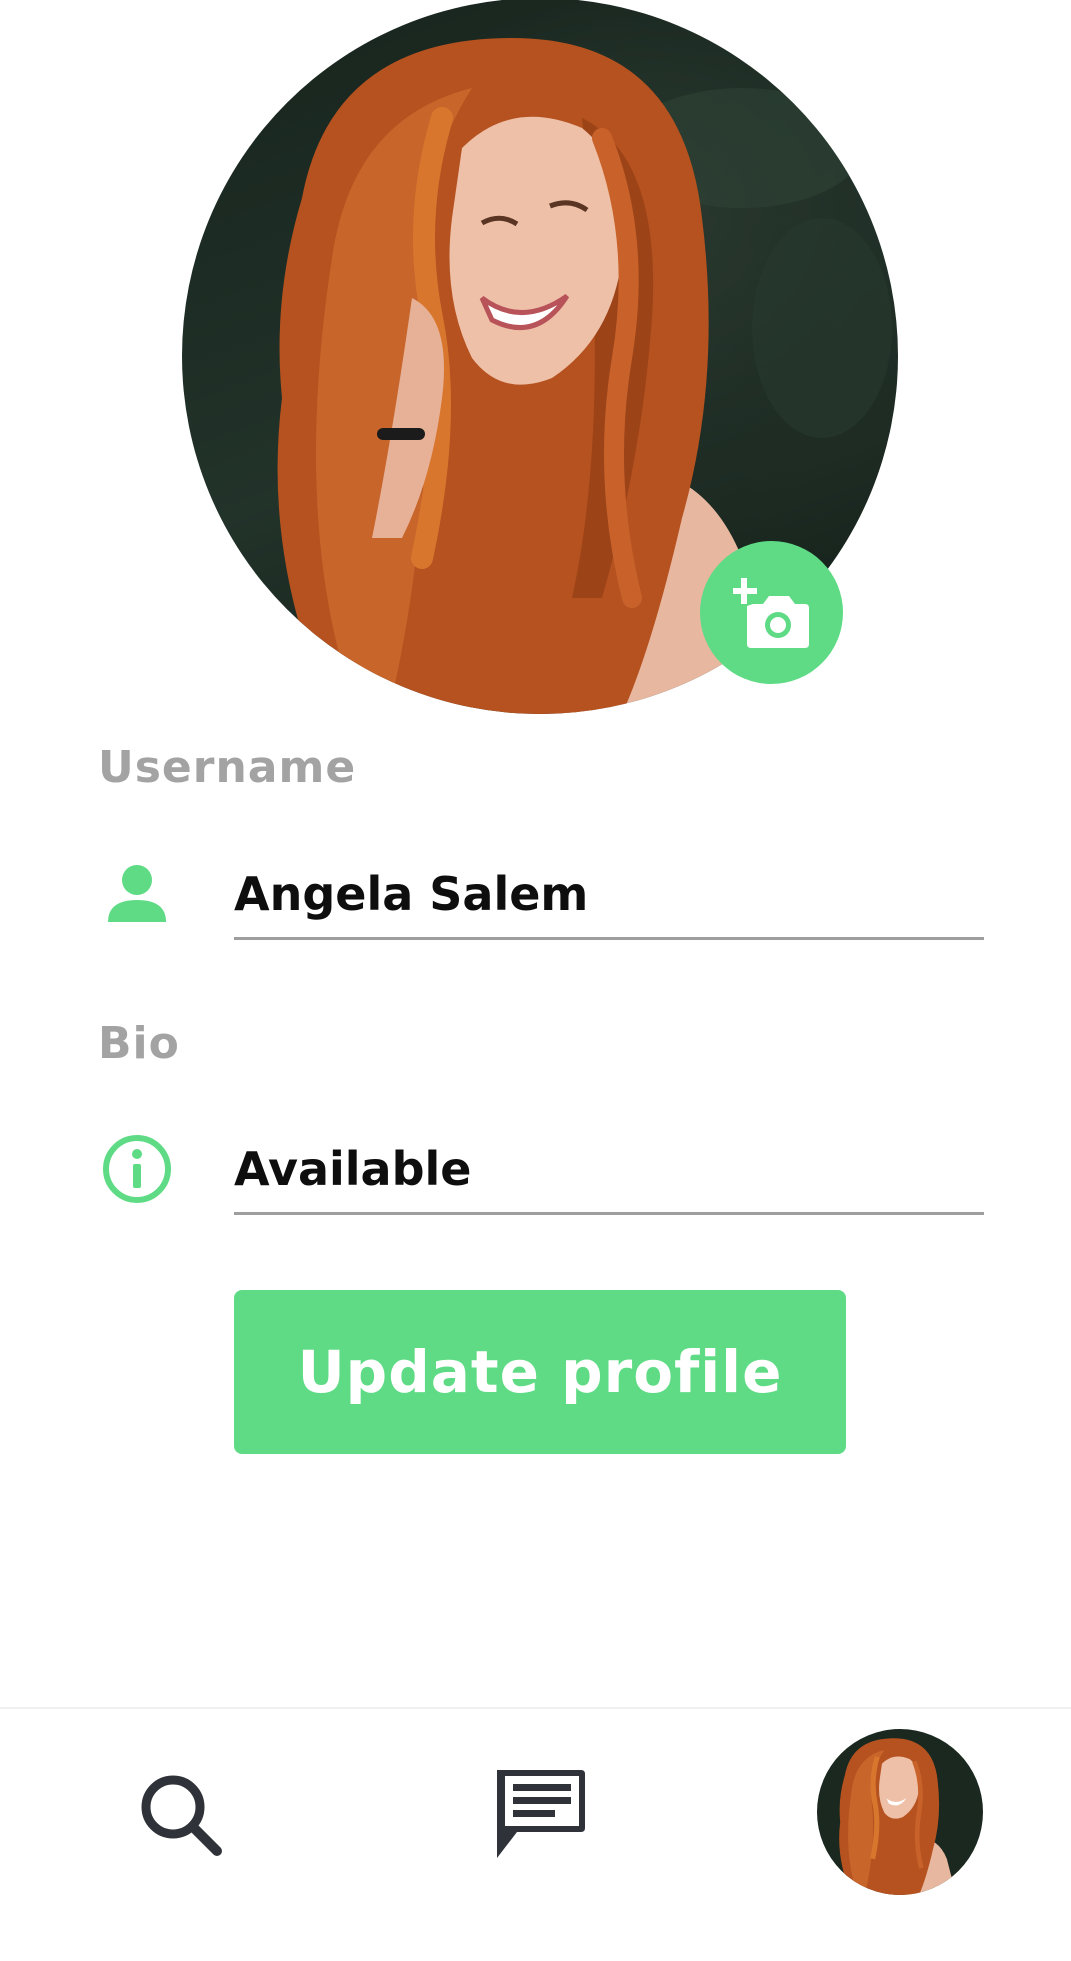  I want to click on nav-search-button, so click(183, 1815).